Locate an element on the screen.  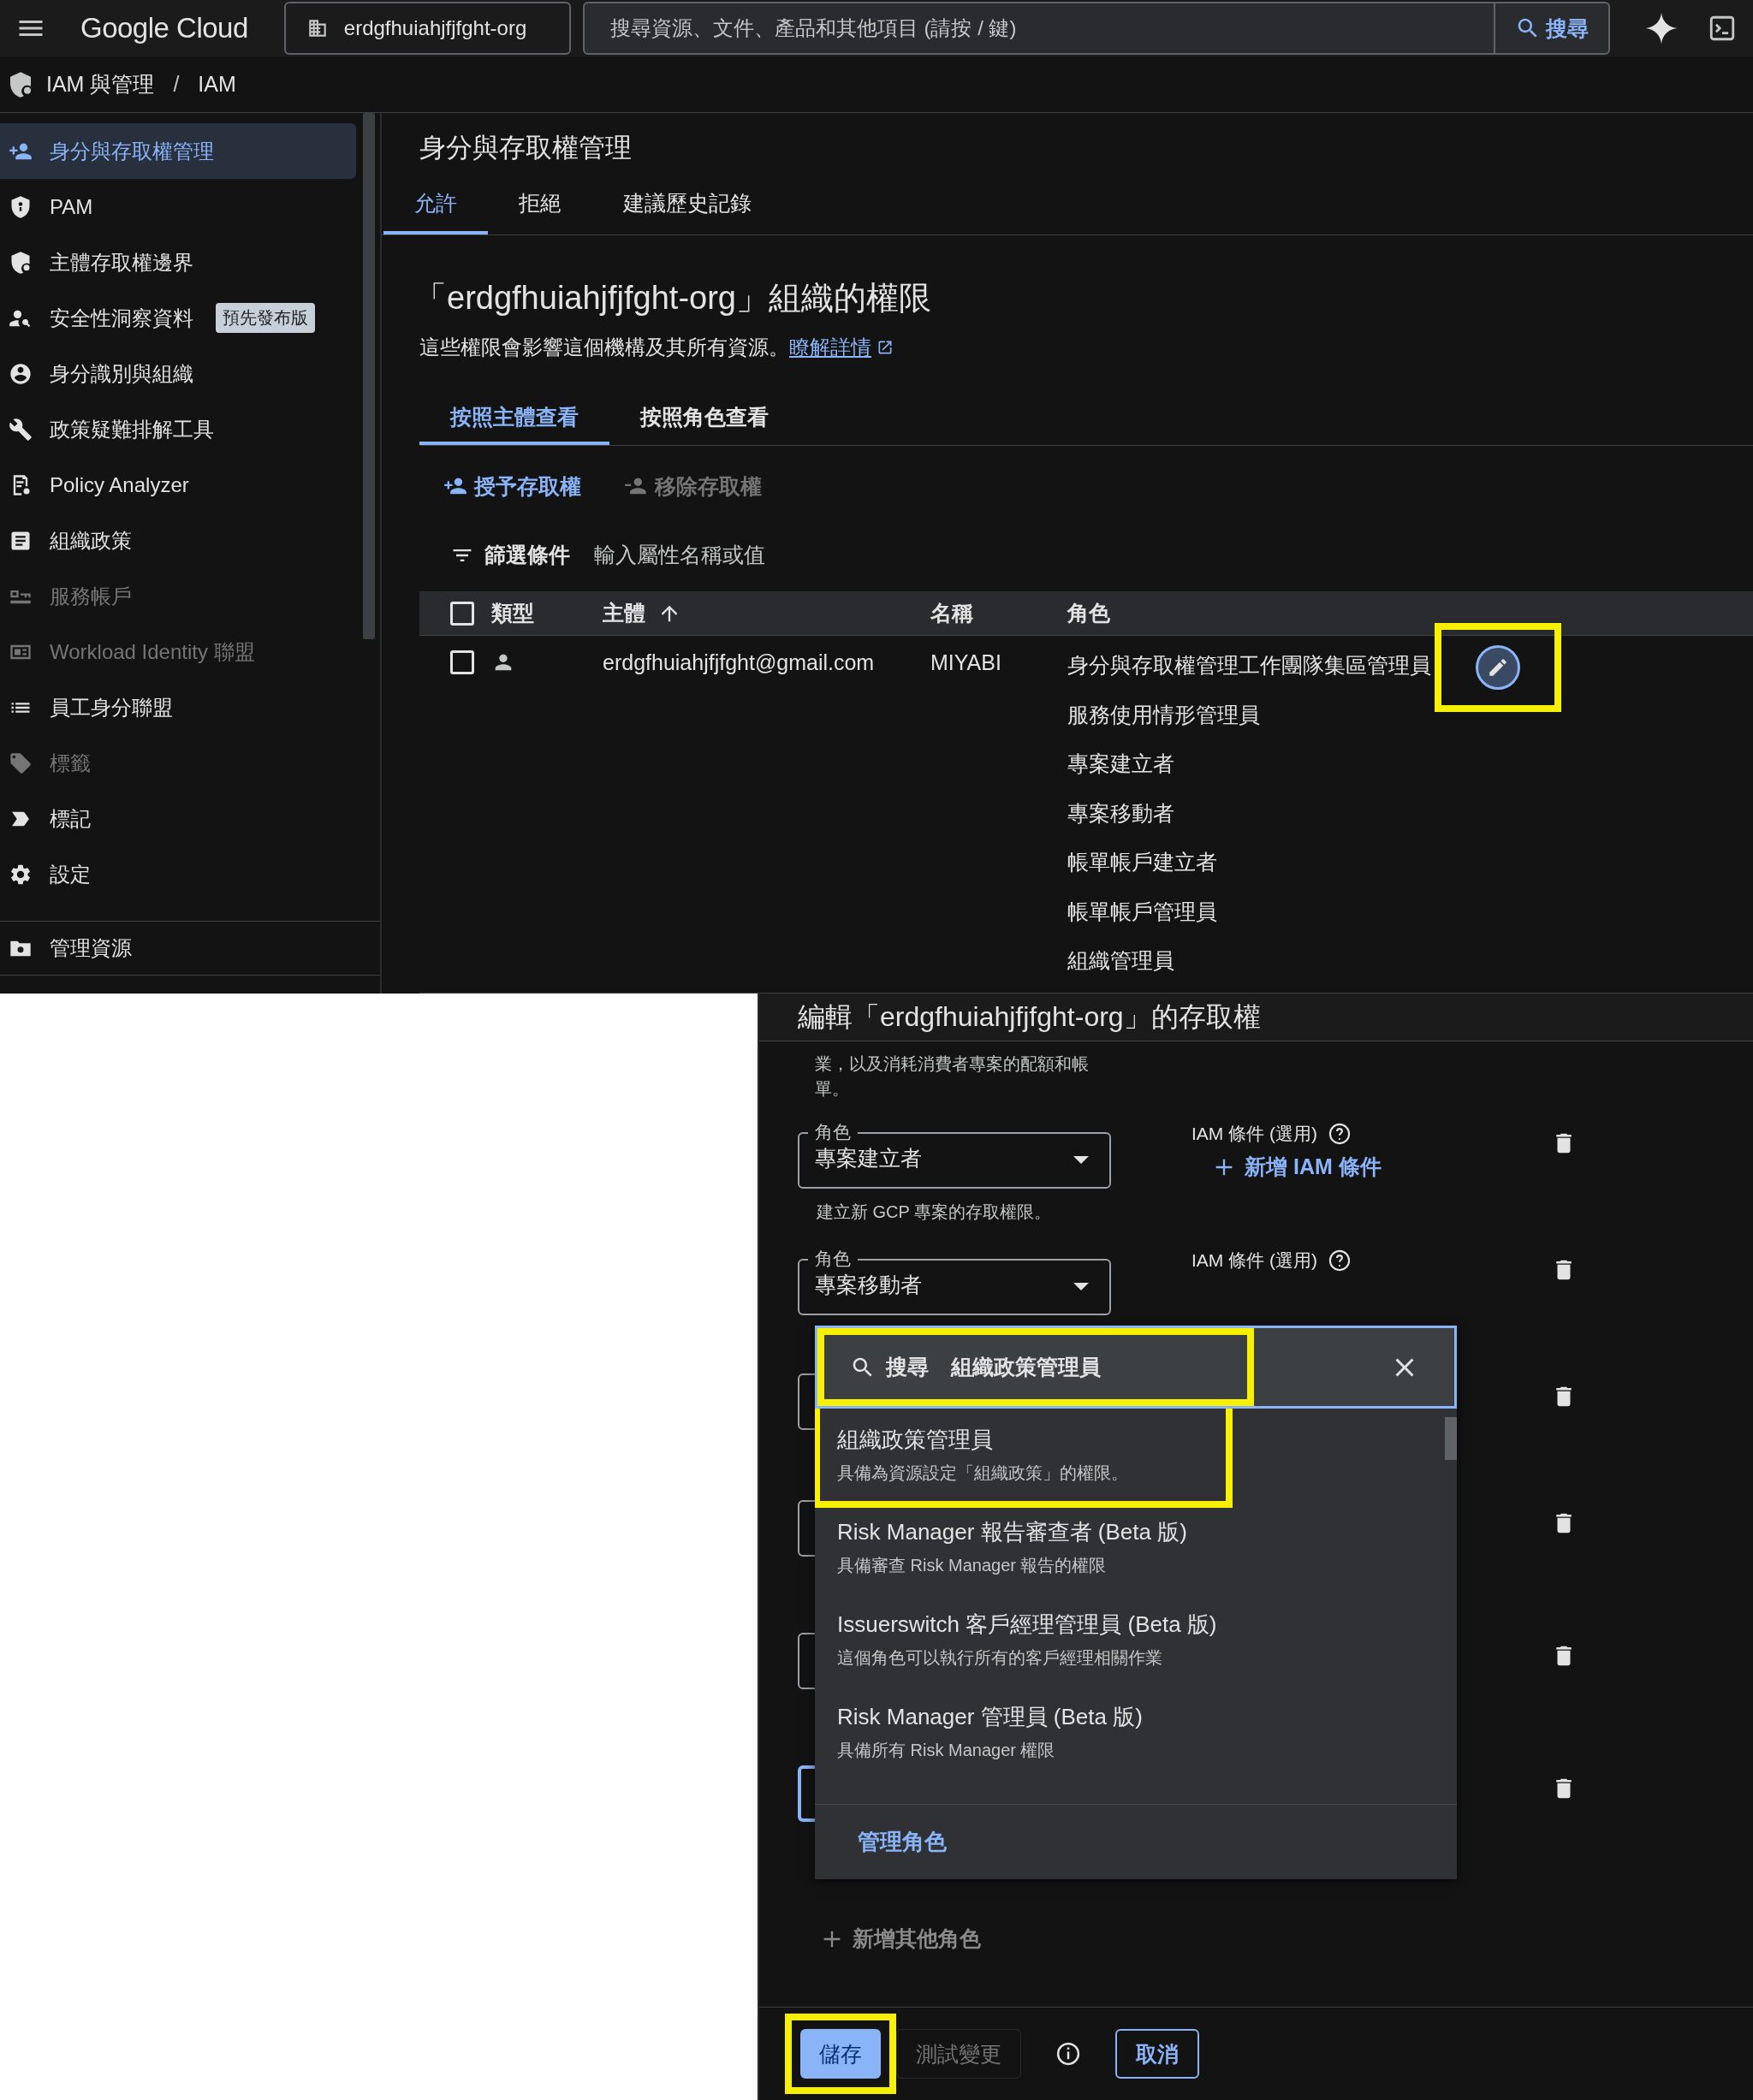
page-title: 身分與存取權管理 is located at coordinates (526, 148).